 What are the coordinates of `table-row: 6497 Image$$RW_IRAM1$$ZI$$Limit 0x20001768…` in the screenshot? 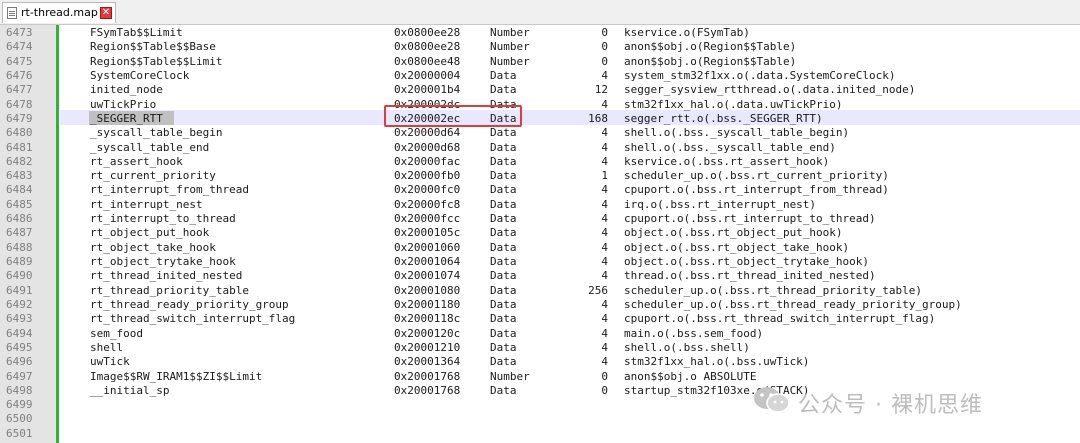 It's located at (540, 377).